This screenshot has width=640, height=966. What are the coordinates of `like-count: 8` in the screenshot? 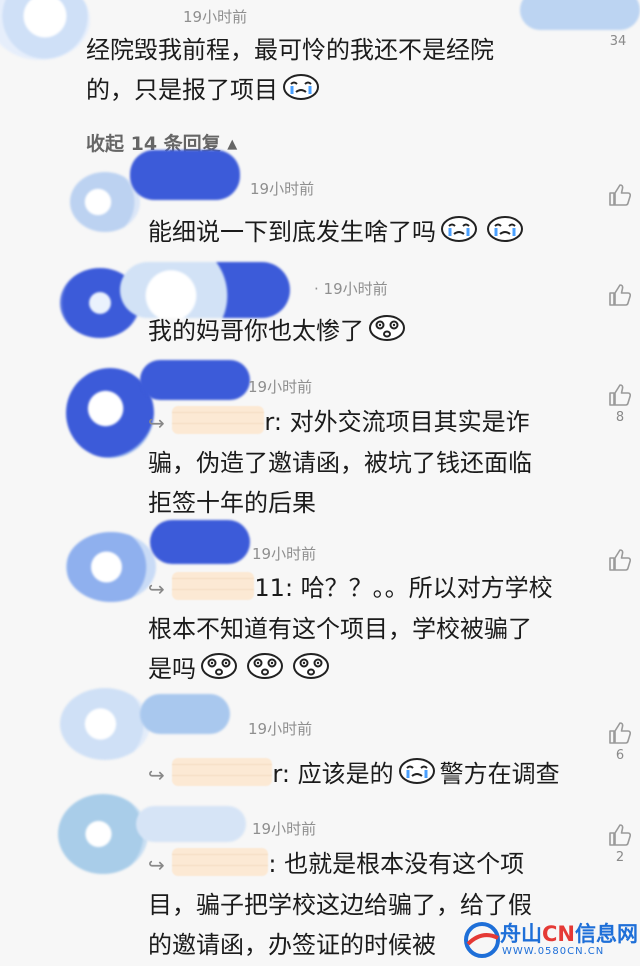 It's located at (620, 417).